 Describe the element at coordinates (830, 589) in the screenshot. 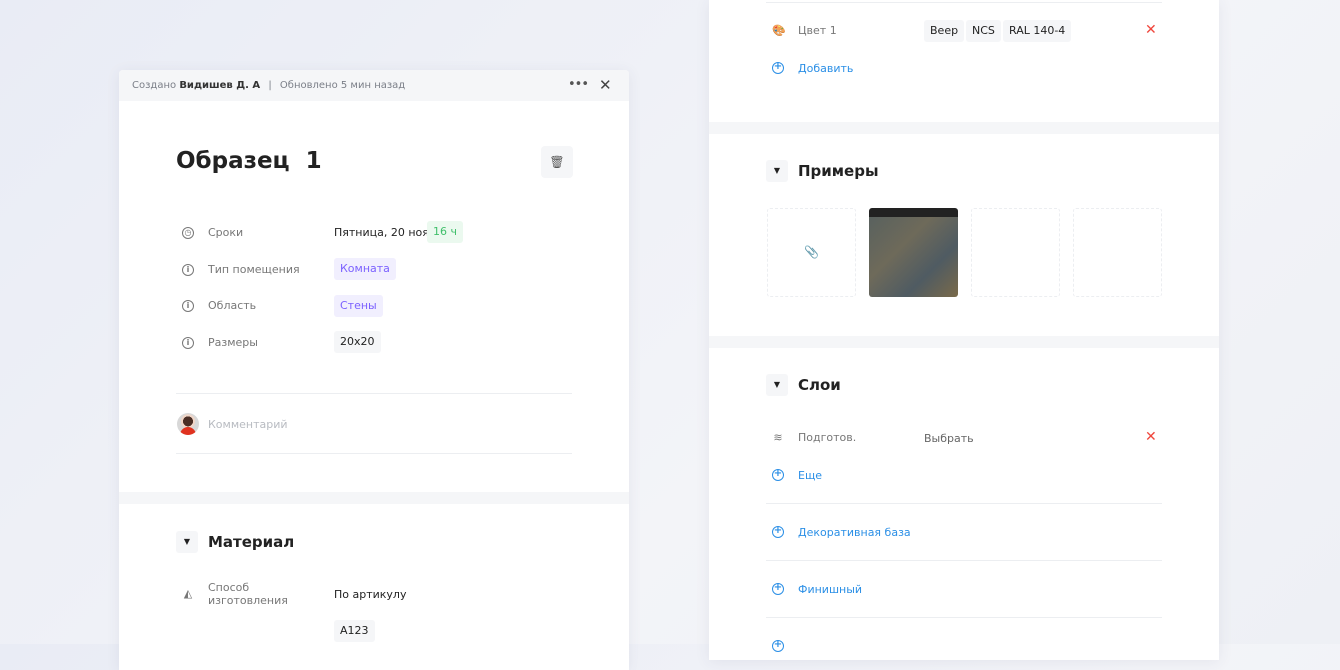

I see `add-finish-layer-link: Финишный` at that location.